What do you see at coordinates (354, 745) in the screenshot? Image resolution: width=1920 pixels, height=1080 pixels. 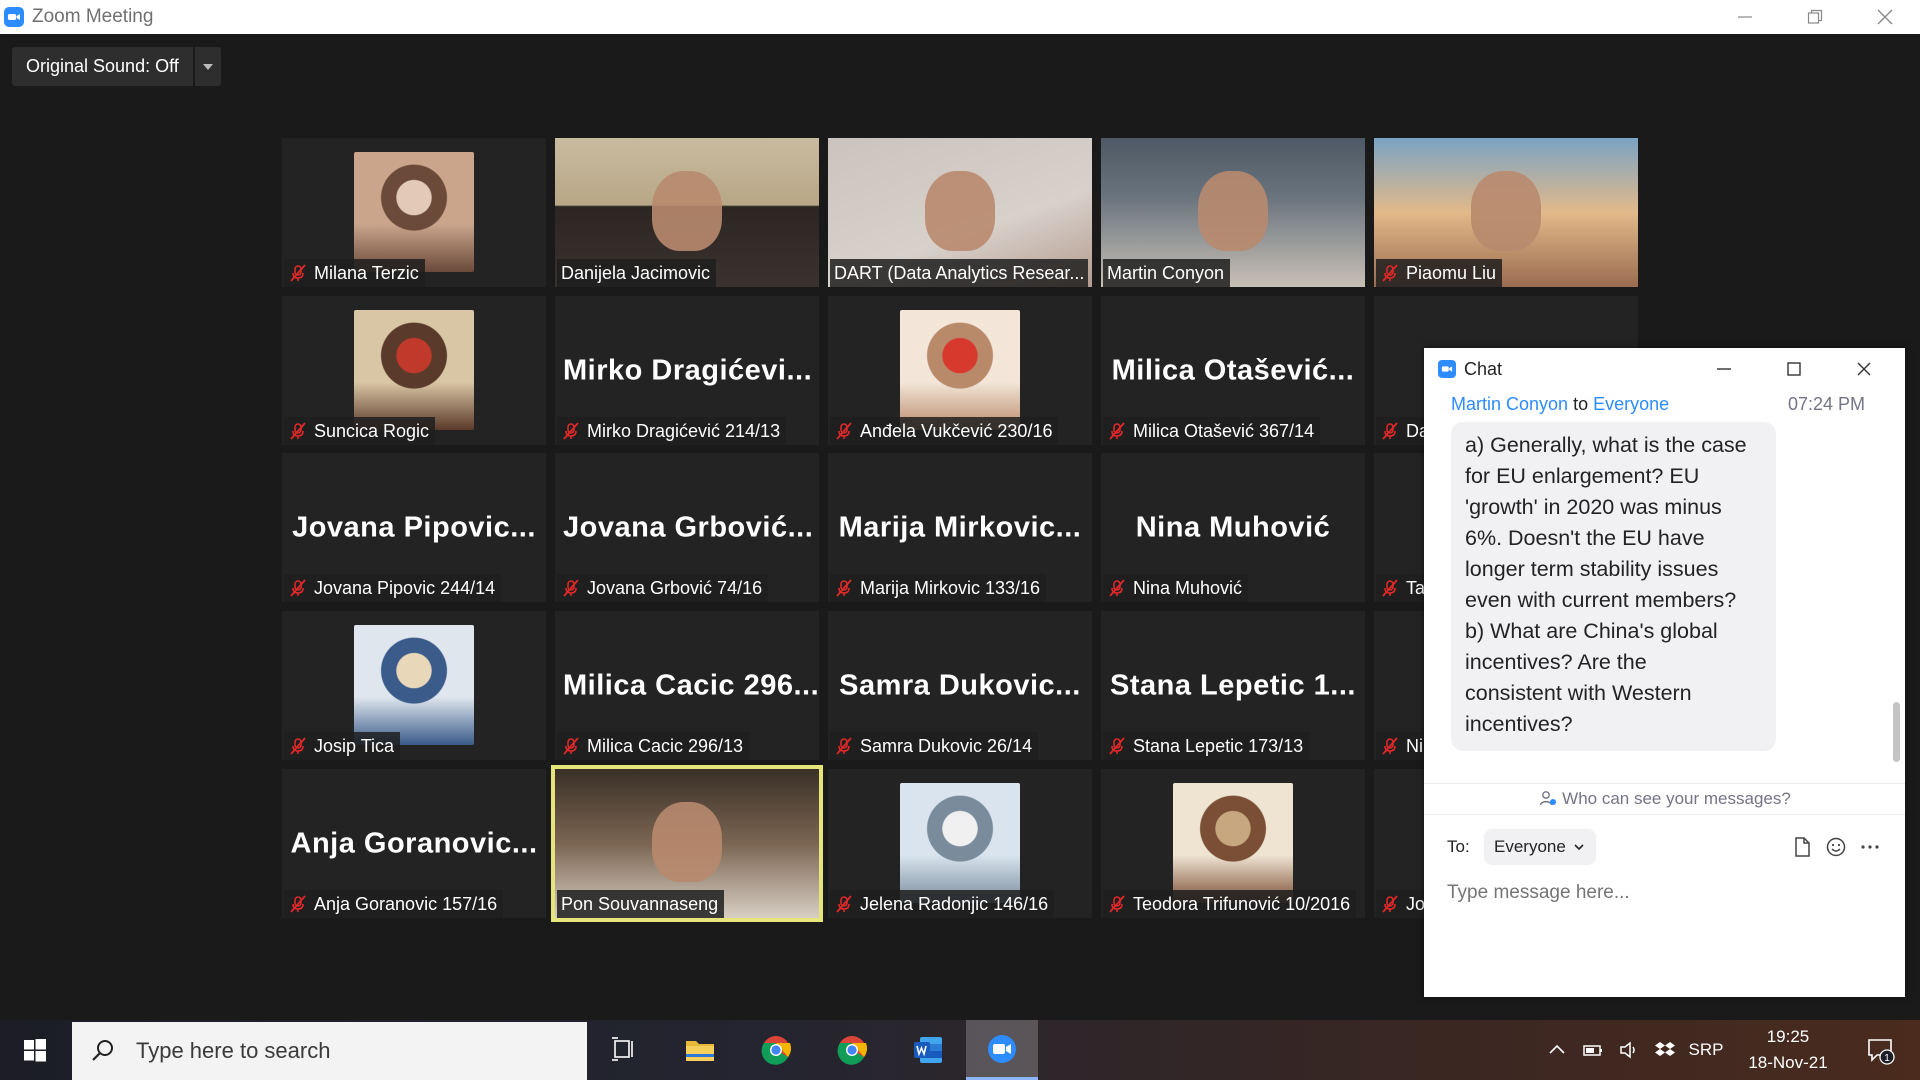 I see `participant-name: Josip Tica` at bounding box center [354, 745].